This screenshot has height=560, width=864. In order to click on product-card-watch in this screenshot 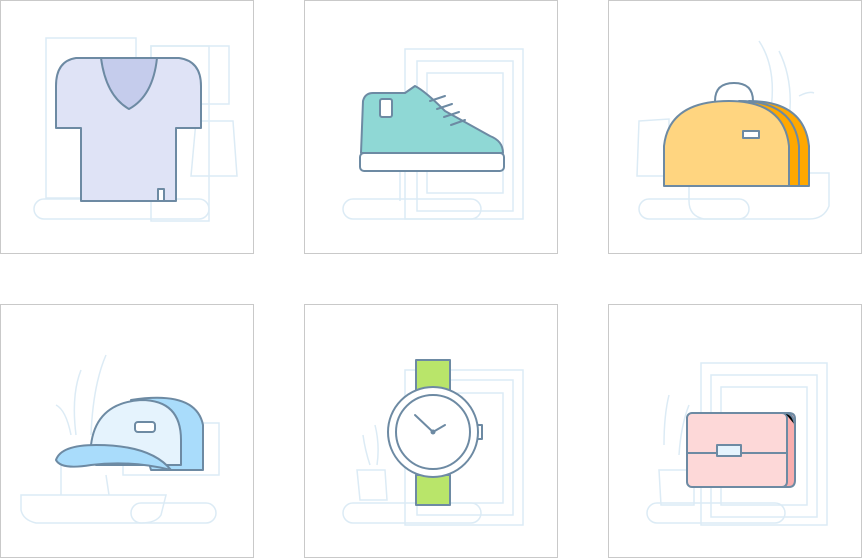, I will do `click(431, 431)`.